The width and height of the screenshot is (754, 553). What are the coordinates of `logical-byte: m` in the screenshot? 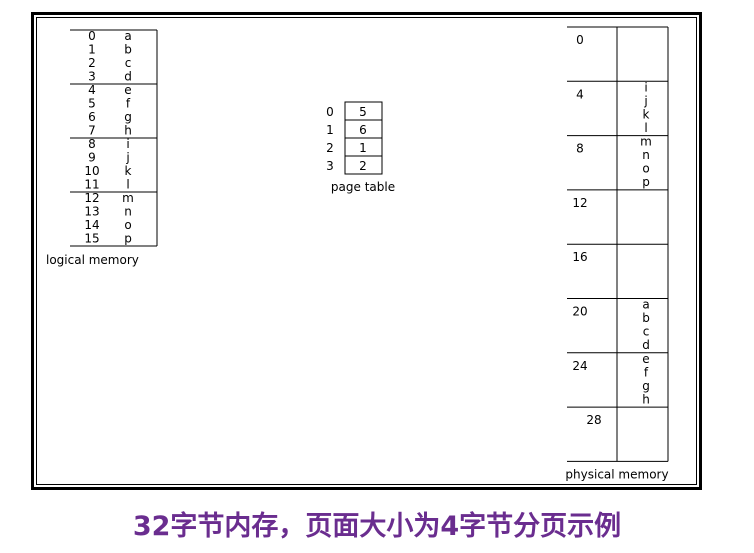 It's located at (128, 198).